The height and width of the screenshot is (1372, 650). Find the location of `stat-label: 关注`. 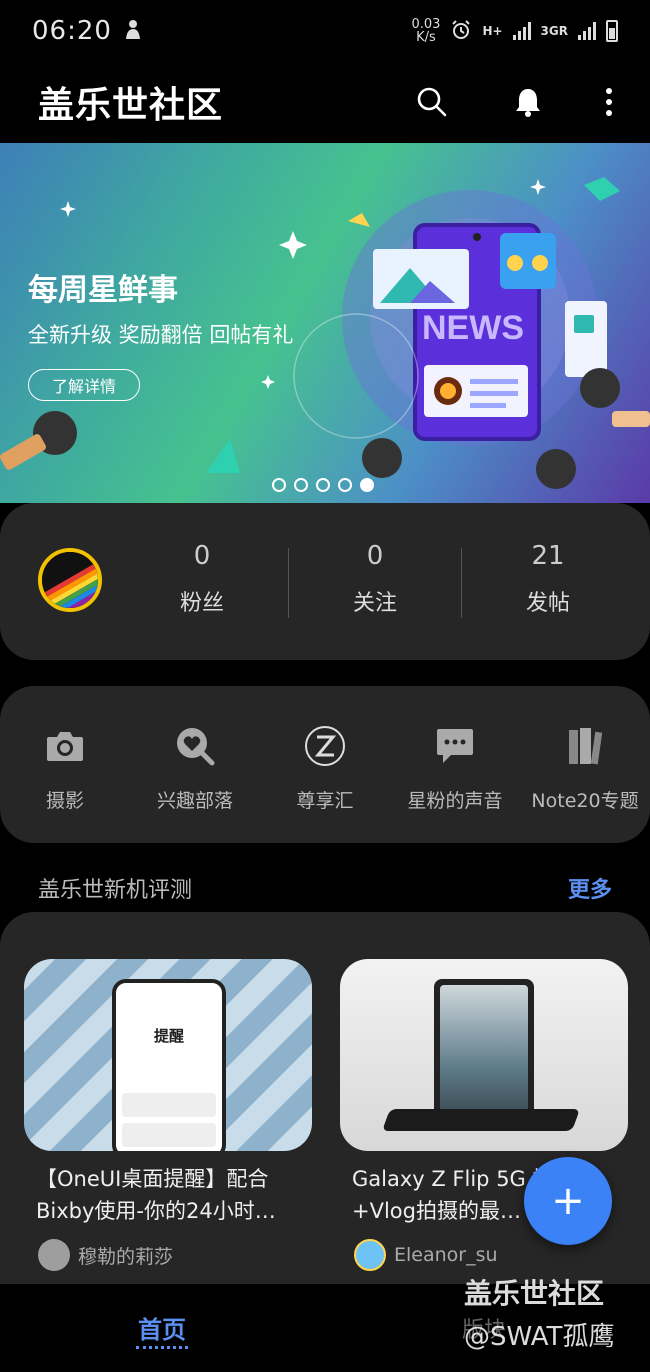

stat-label: 关注 is located at coordinates (374, 603).